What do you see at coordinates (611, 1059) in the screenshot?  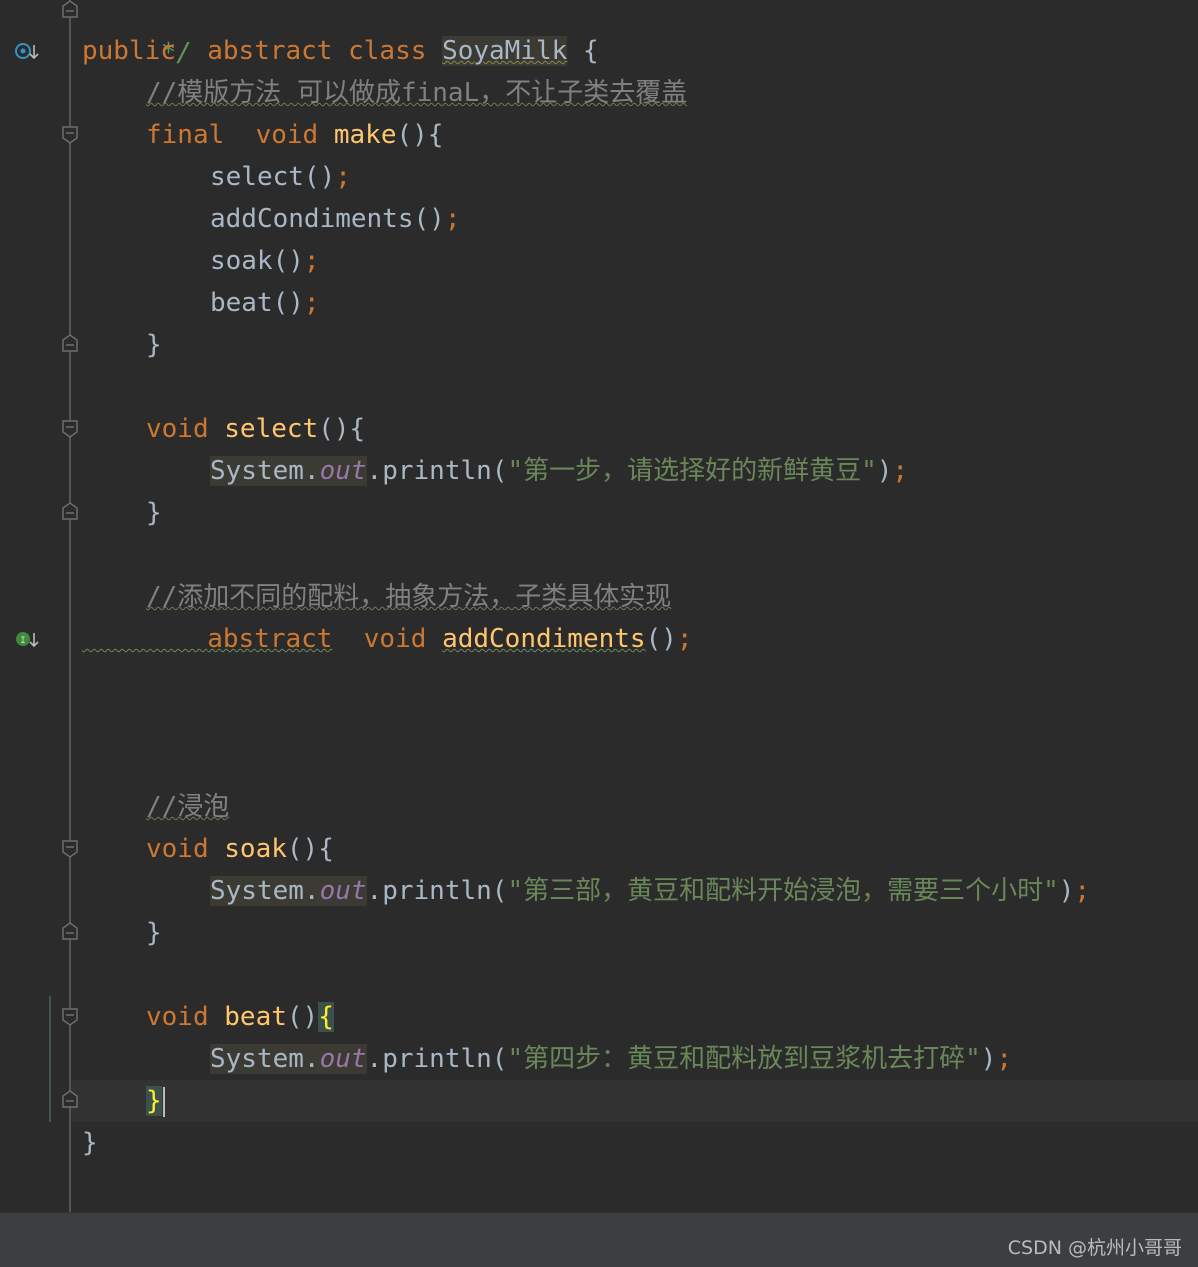 I see `code-line: System.out.println("第四步：黄豆和配料放到豆浆机去打碎");` at bounding box center [611, 1059].